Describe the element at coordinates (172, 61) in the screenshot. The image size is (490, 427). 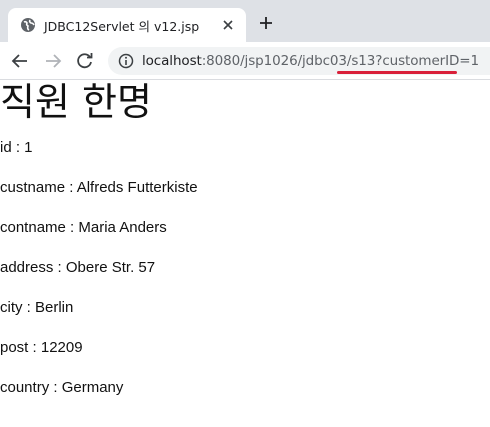
I see `url-host: localhost` at that location.